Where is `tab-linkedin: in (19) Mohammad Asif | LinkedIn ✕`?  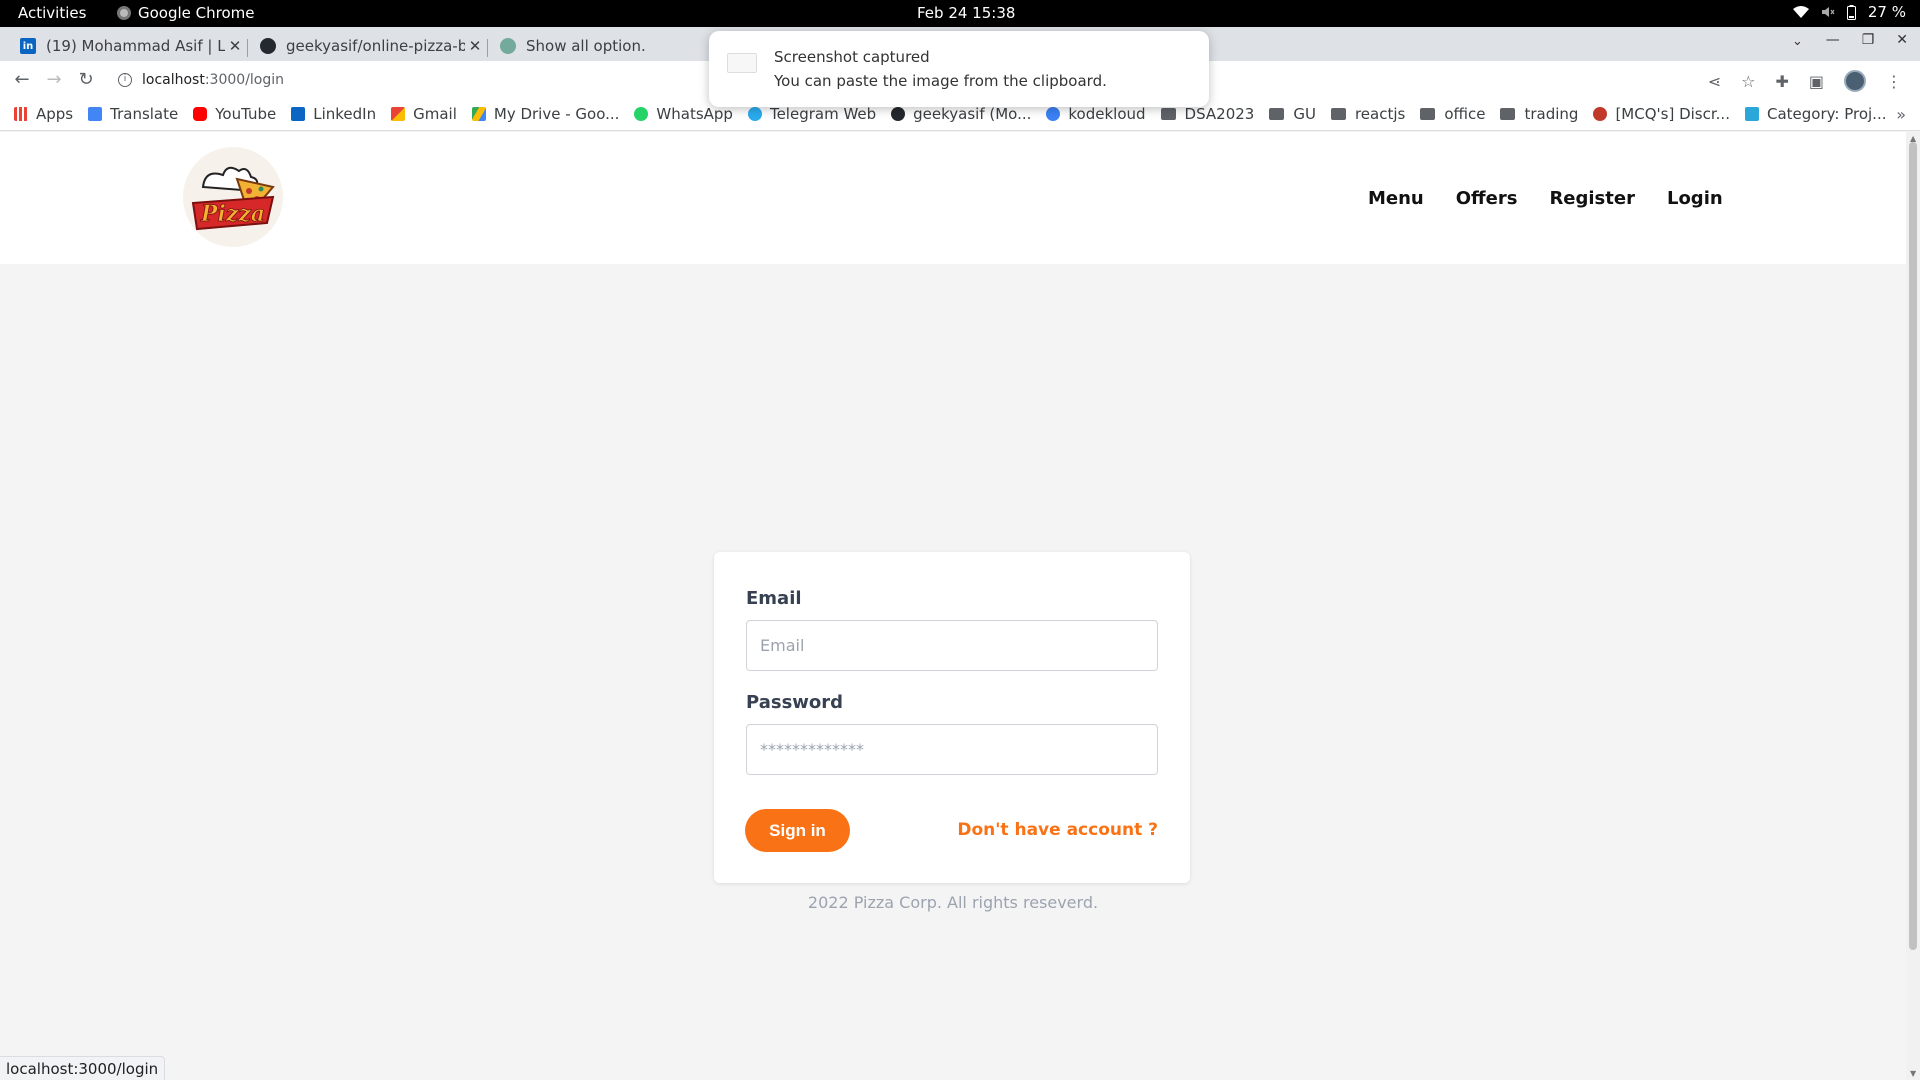 tab-linkedin: in (19) Mohammad Asif | LinkedIn ✕ is located at coordinates (122, 46).